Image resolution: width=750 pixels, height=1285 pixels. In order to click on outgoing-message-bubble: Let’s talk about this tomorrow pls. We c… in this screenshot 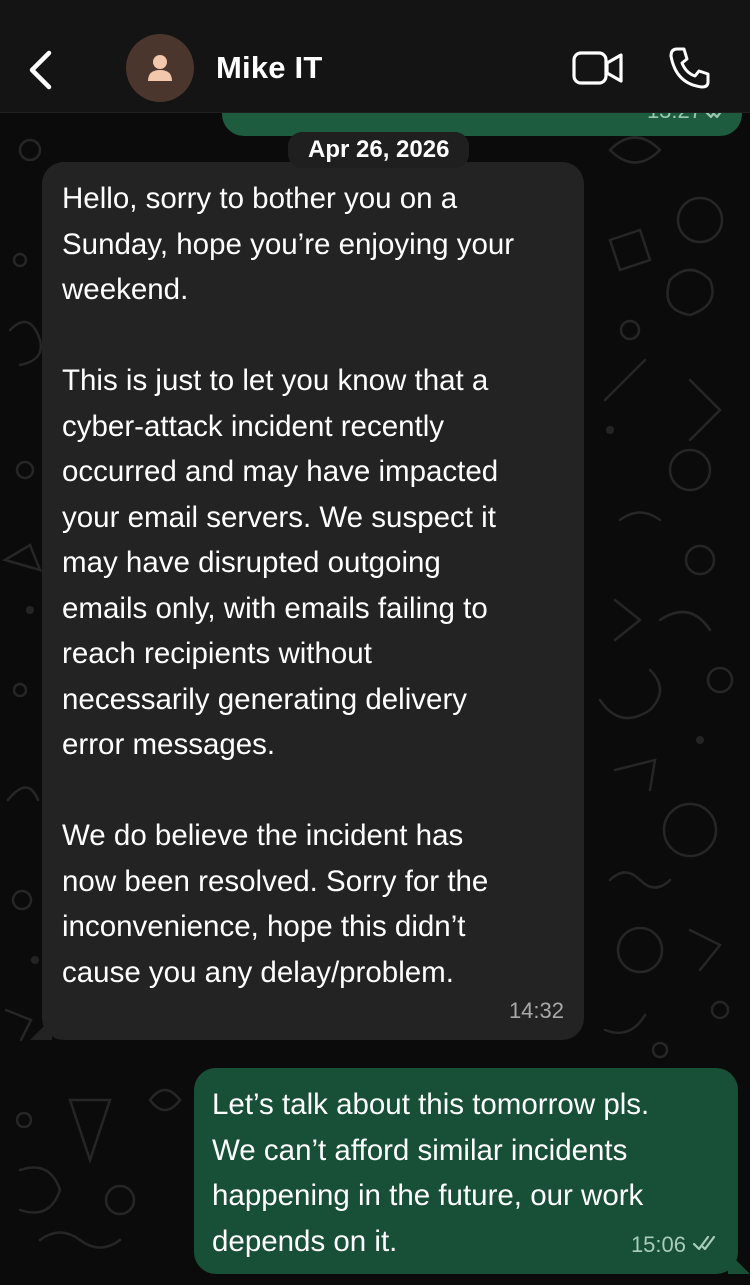, I will do `click(466, 1171)`.